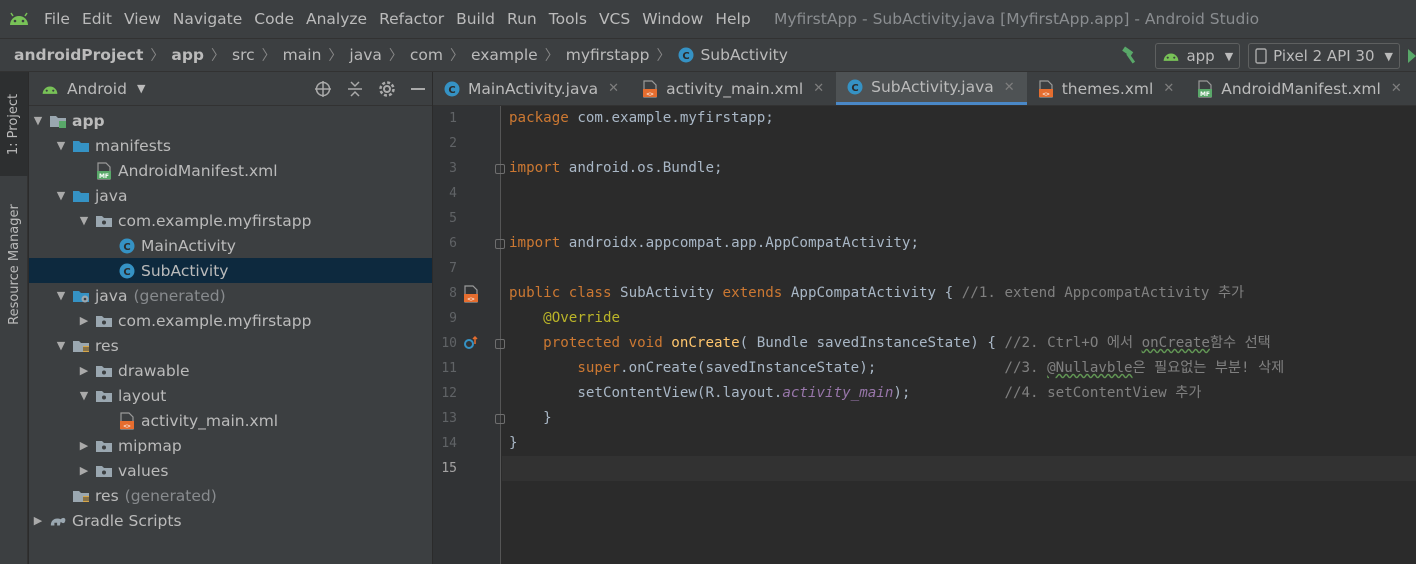 The width and height of the screenshot is (1416, 564). What do you see at coordinates (931, 88) in the screenshot?
I see `editor-tab: C SubActivity.java ✕` at bounding box center [931, 88].